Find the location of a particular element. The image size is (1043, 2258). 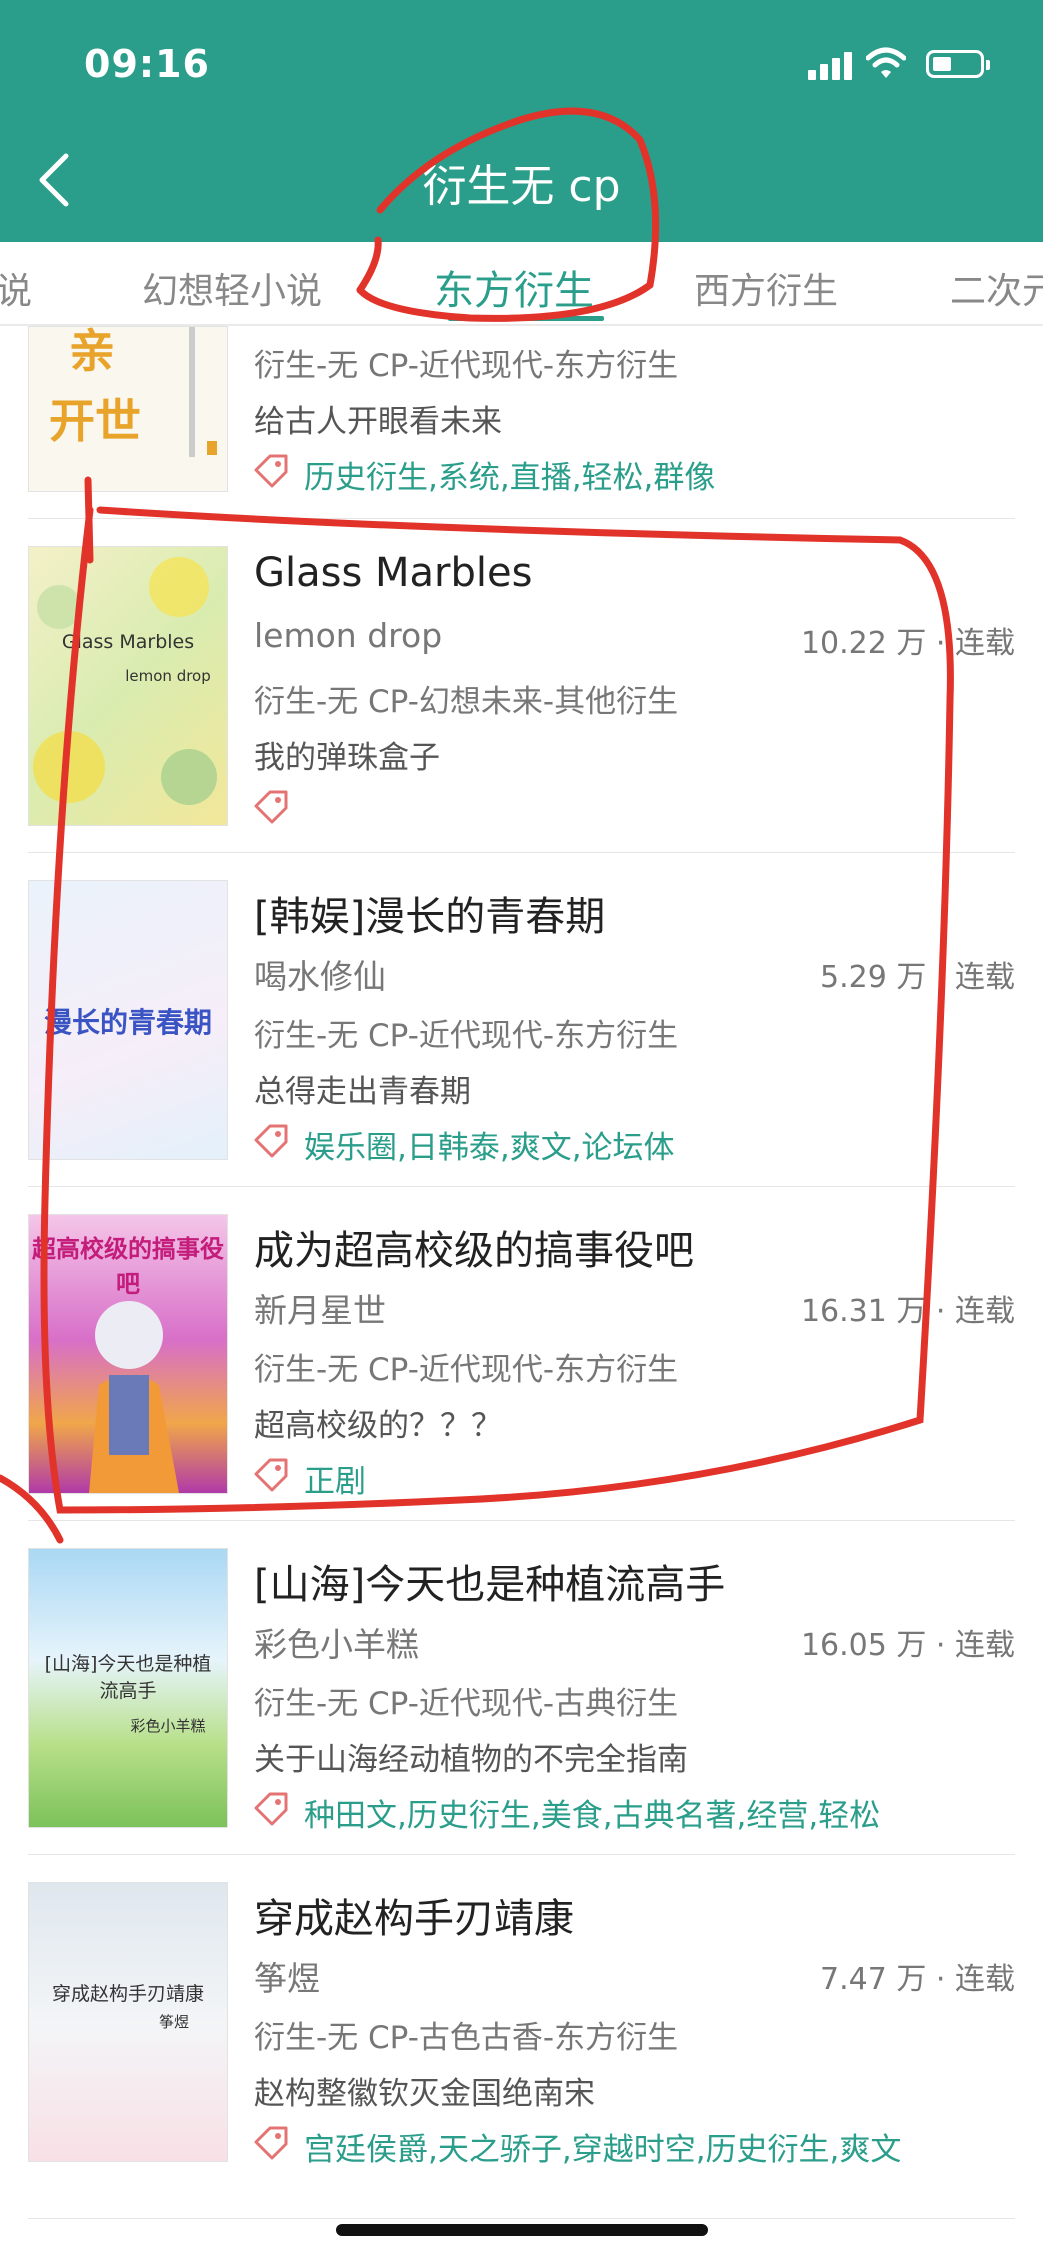

tab-anime: 二次元 is located at coordinates (996, 288).